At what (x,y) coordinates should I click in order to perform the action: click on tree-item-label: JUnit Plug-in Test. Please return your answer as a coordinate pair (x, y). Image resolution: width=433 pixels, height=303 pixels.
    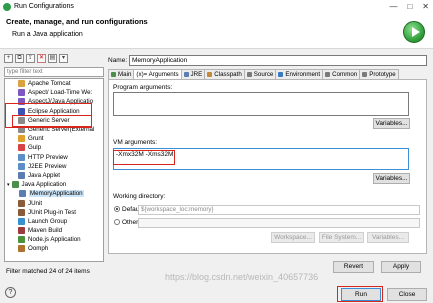
    Looking at the image, I should click on (52, 212).